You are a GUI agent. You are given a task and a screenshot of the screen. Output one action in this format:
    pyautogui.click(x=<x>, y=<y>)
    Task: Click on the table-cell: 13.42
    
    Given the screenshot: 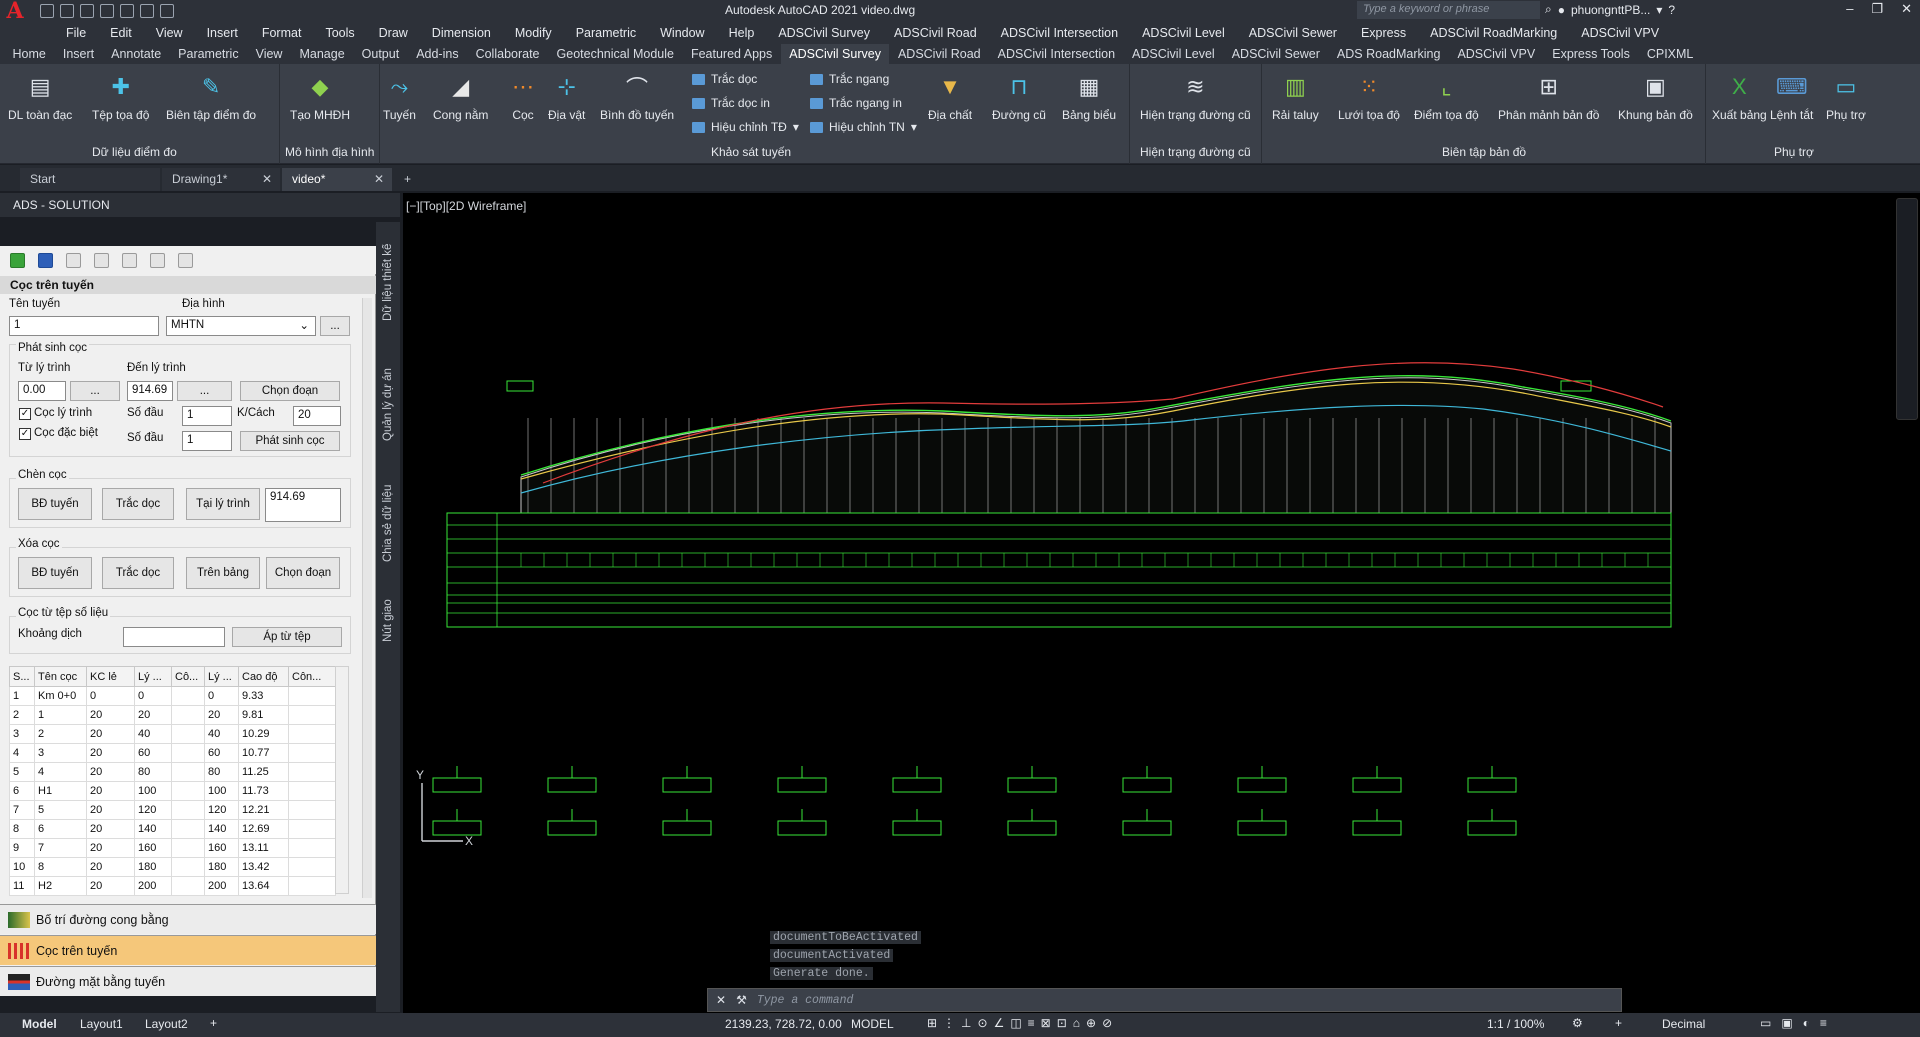 What is the action you would take?
    pyautogui.click(x=263, y=867)
    